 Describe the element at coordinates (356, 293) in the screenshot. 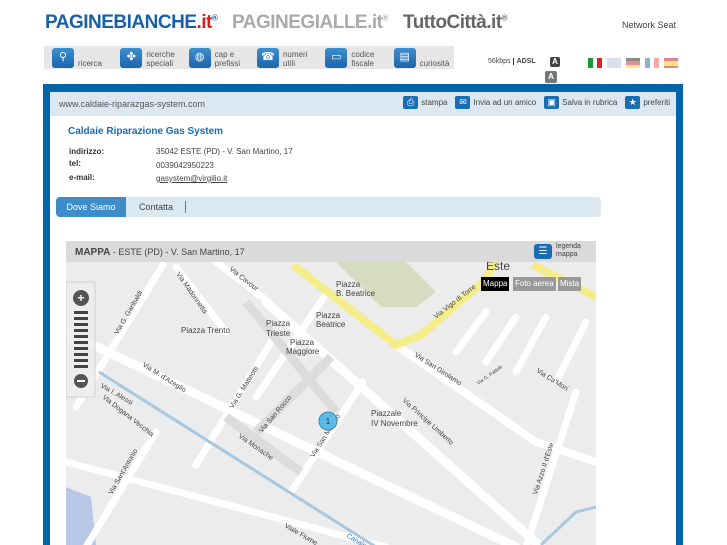

I see `label-piazza-bbeatrice-2: B. Beatrice` at that location.